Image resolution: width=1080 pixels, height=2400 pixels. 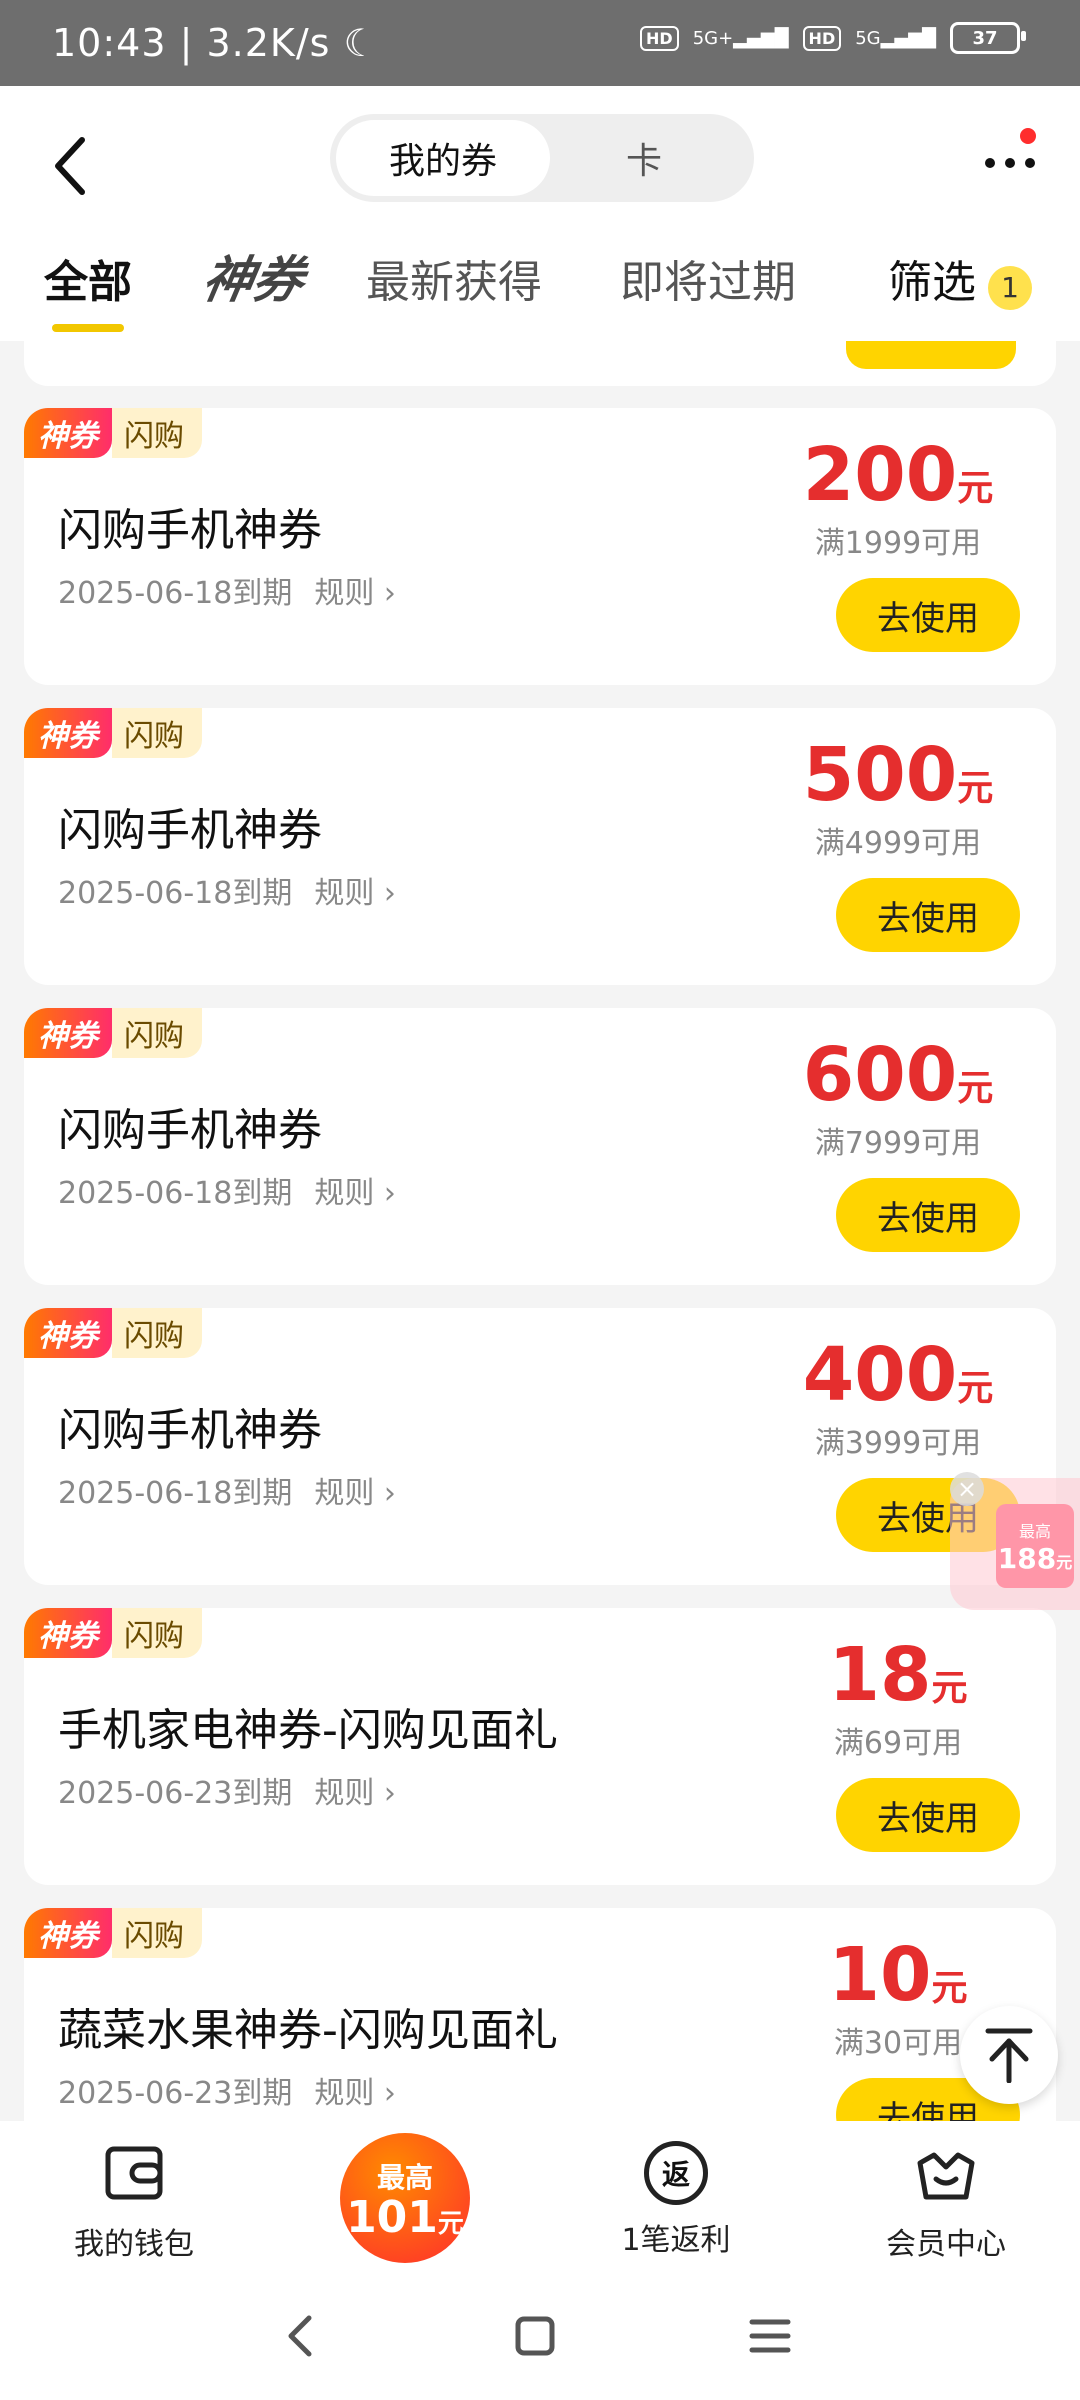 What do you see at coordinates (946, 2176) in the screenshot?
I see `member-crown-icon` at bounding box center [946, 2176].